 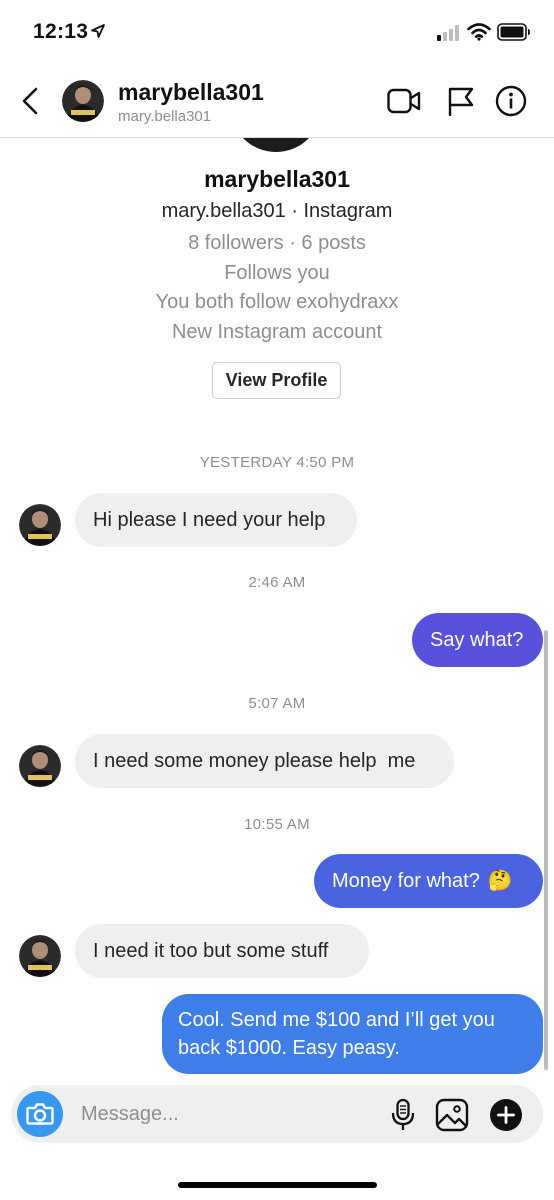 What do you see at coordinates (277, 462) in the screenshot?
I see `timestamp: YESTERDAY 4:50 PM` at bounding box center [277, 462].